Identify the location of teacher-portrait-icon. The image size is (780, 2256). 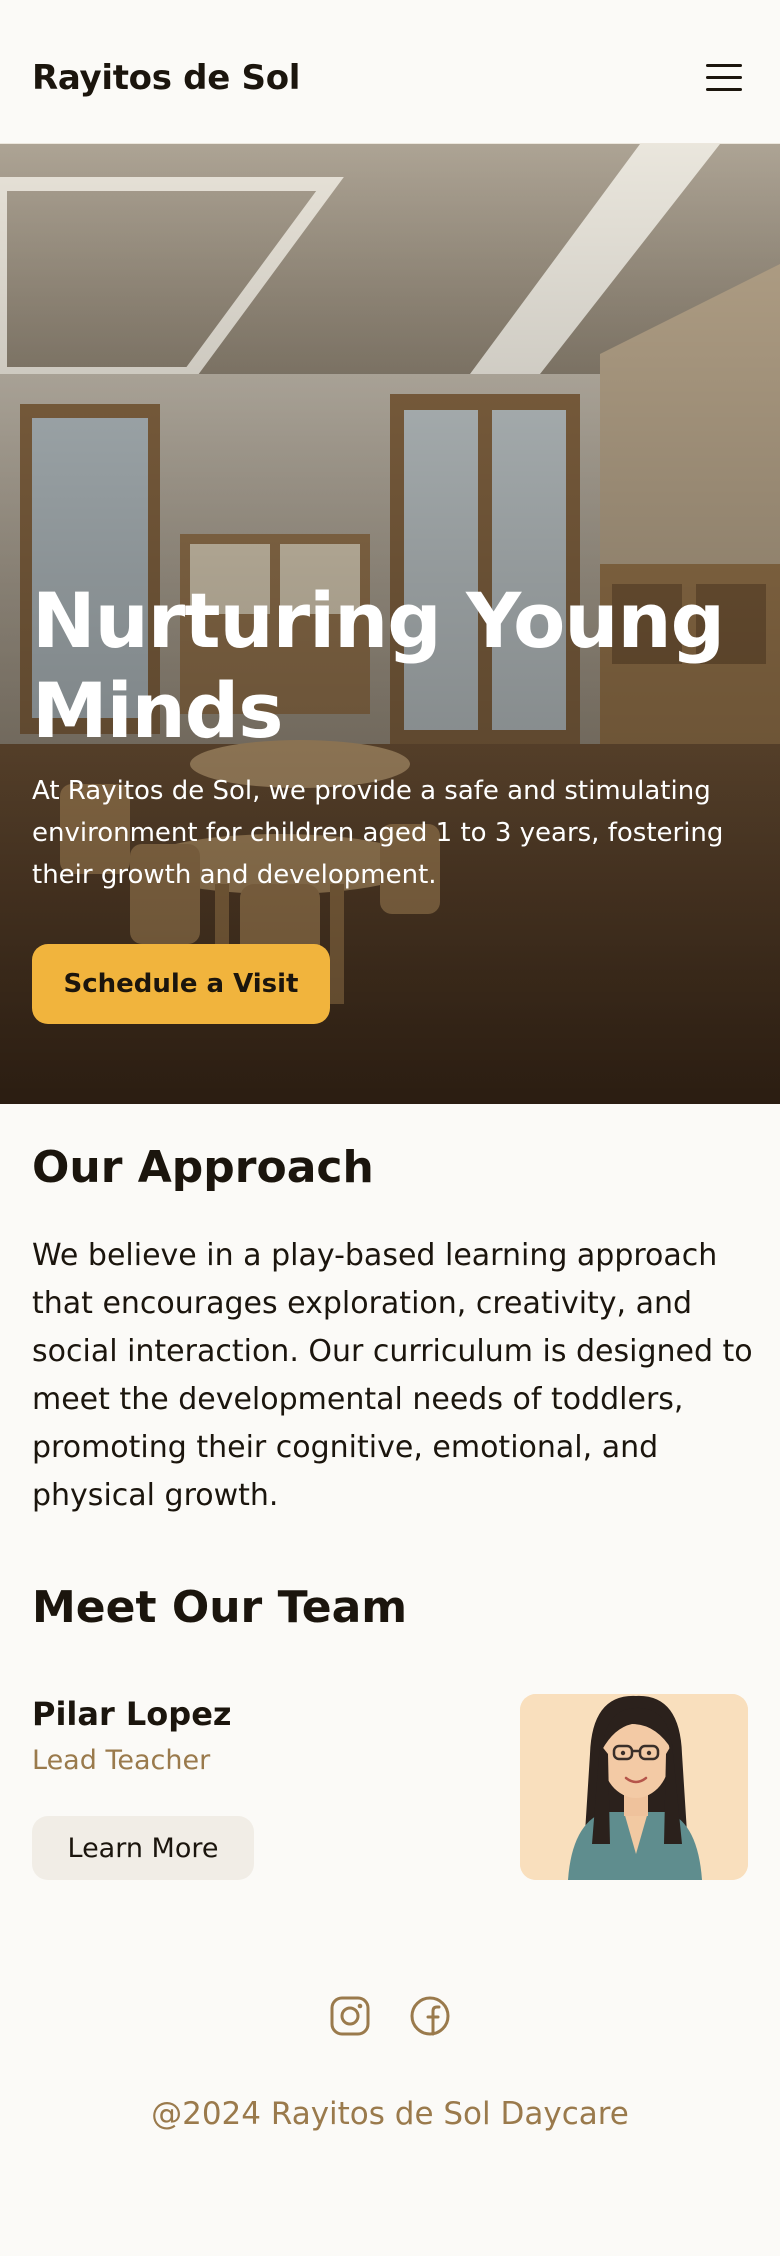
(634, 1787).